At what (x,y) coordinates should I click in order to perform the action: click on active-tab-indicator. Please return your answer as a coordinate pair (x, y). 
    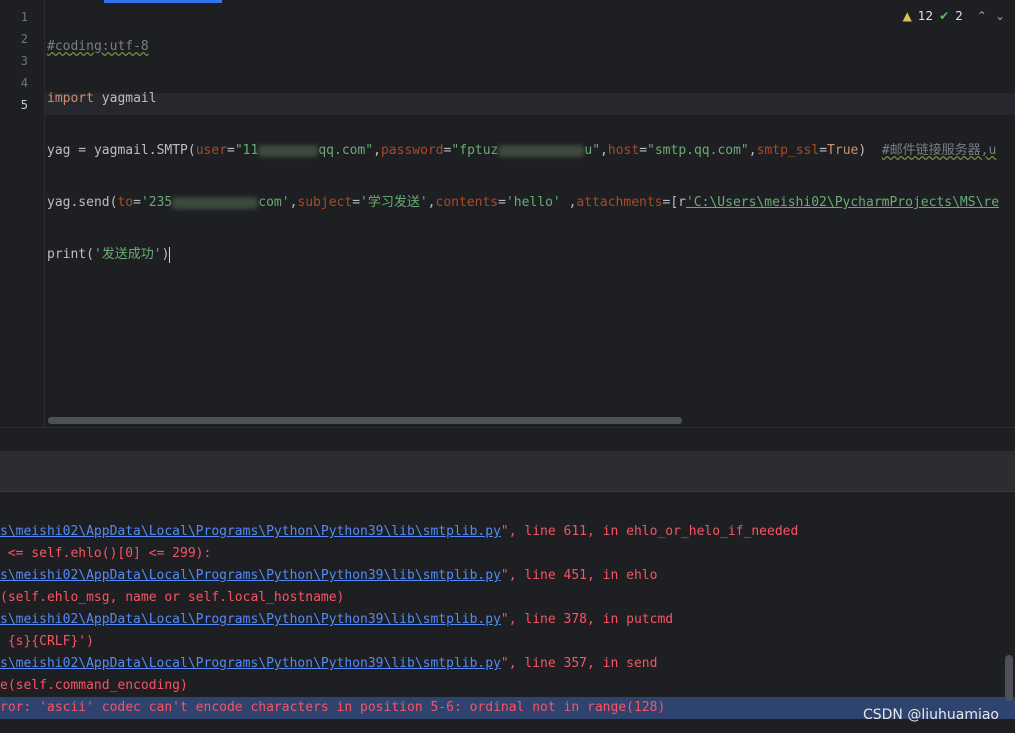
    Looking at the image, I should click on (163, 1).